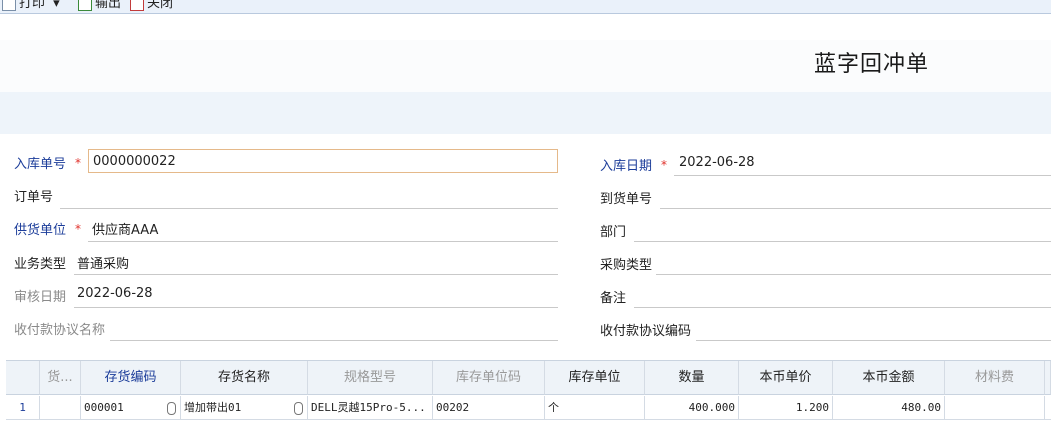  What do you see at coordinates (60, 330) in the screenshot?
I see `payment-agreement-name-label: 收付款协议名称` at bounding box center [60, 330].